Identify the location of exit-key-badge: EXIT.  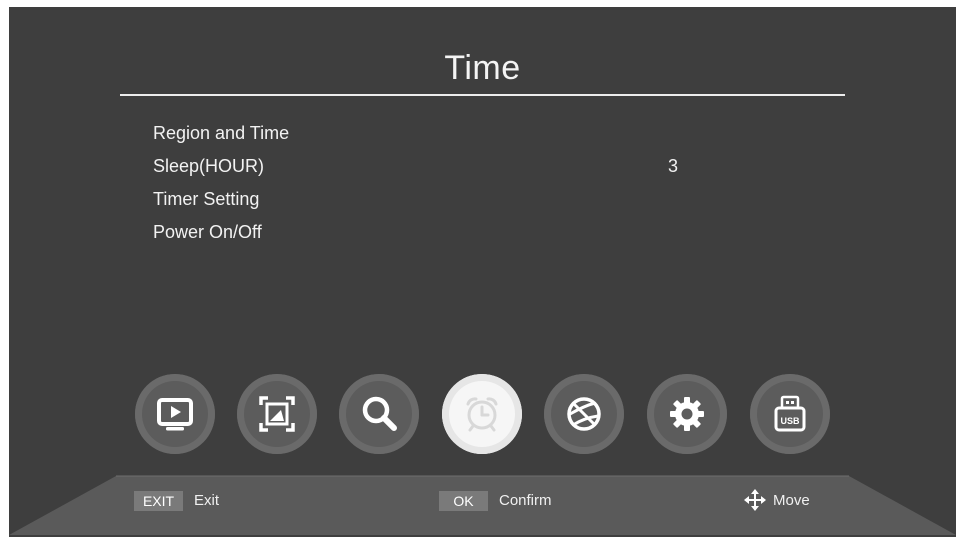
(158, 501).